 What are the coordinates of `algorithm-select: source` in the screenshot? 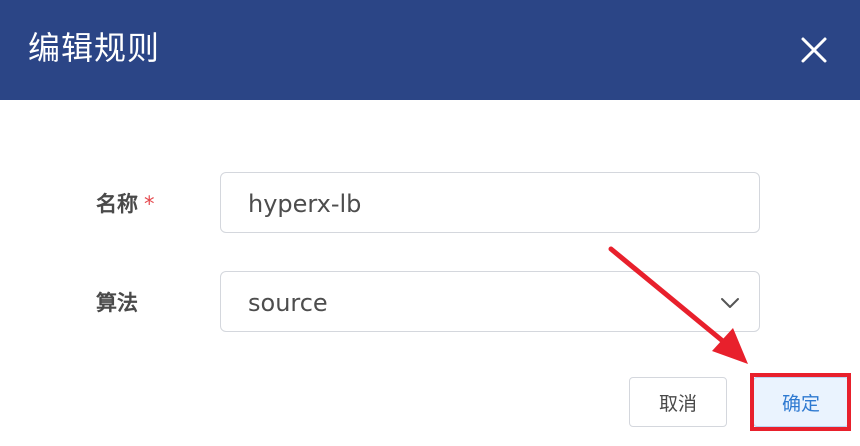 It's located at (490, 301).